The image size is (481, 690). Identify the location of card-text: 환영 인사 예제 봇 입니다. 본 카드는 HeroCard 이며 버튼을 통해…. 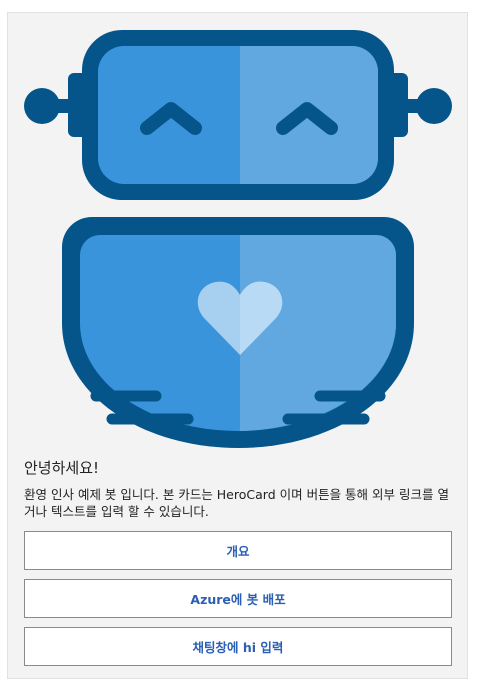
(236, 503).